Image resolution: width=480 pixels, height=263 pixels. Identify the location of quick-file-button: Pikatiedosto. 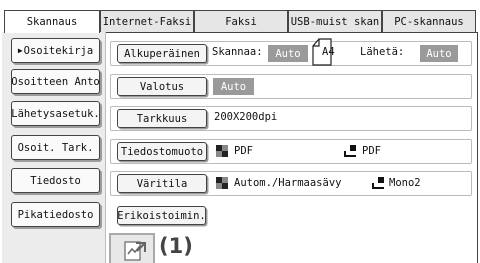
(55, 214).